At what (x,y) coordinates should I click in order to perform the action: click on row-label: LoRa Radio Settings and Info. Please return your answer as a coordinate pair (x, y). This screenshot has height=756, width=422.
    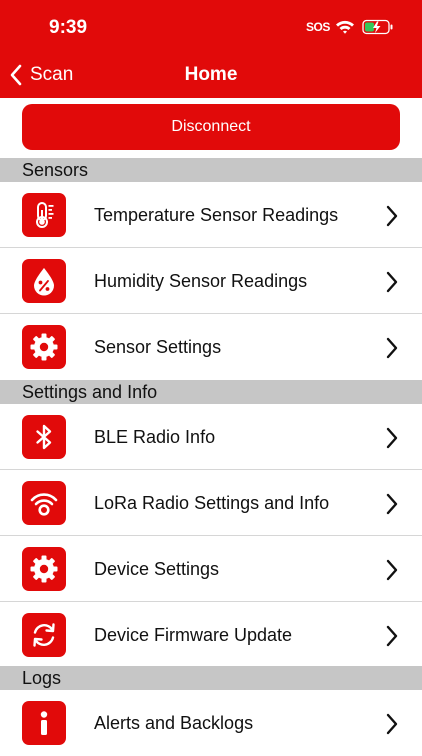
    Looking at the image, I should click on (212, 503).